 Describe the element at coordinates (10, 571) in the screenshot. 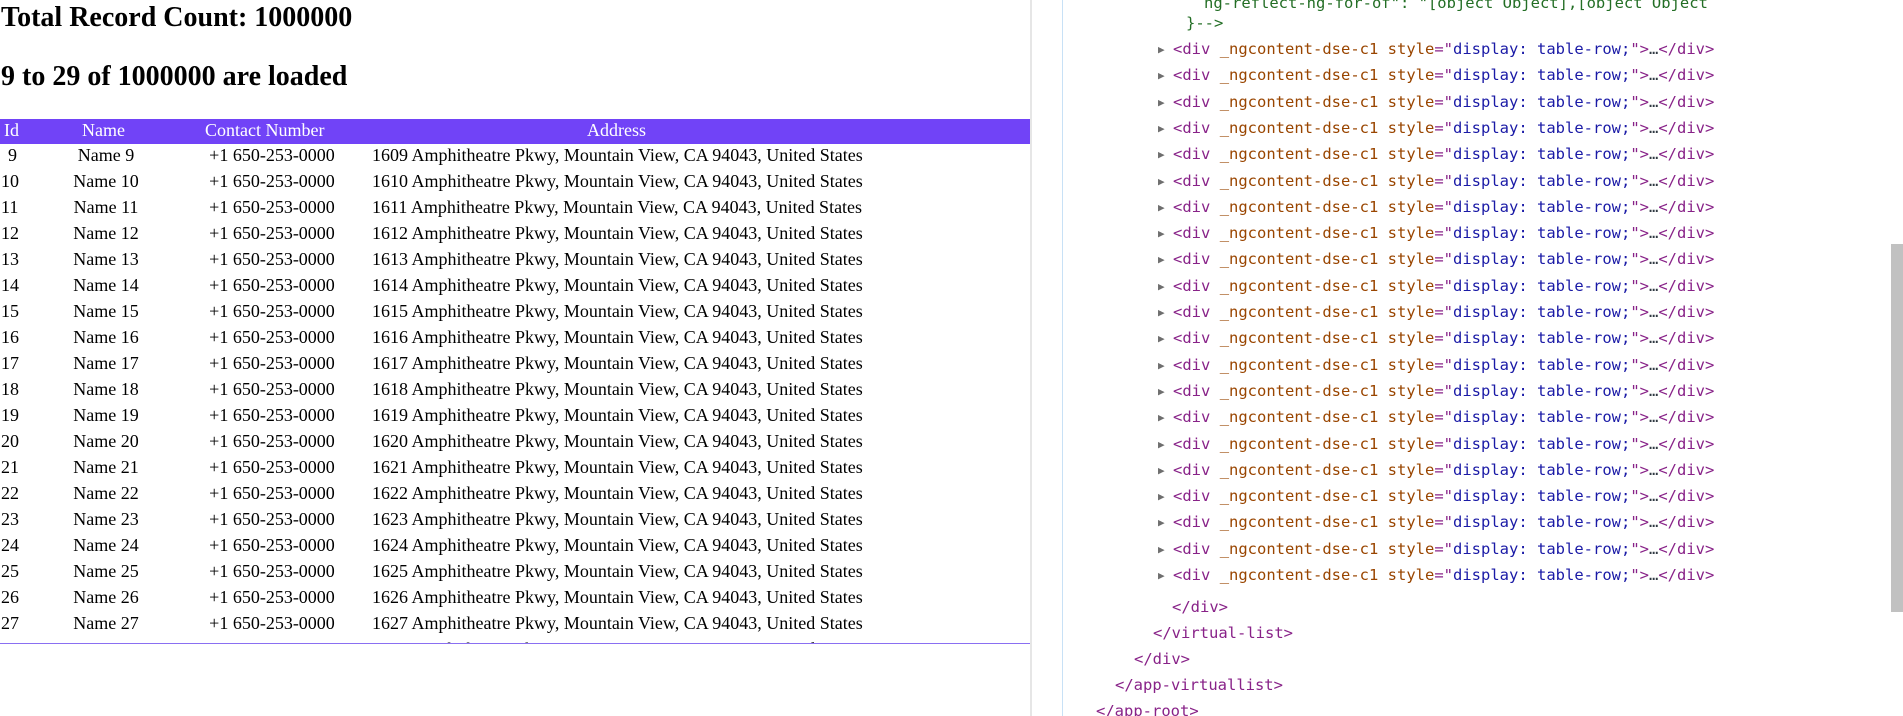

I see `cell-id: 25` at that location.